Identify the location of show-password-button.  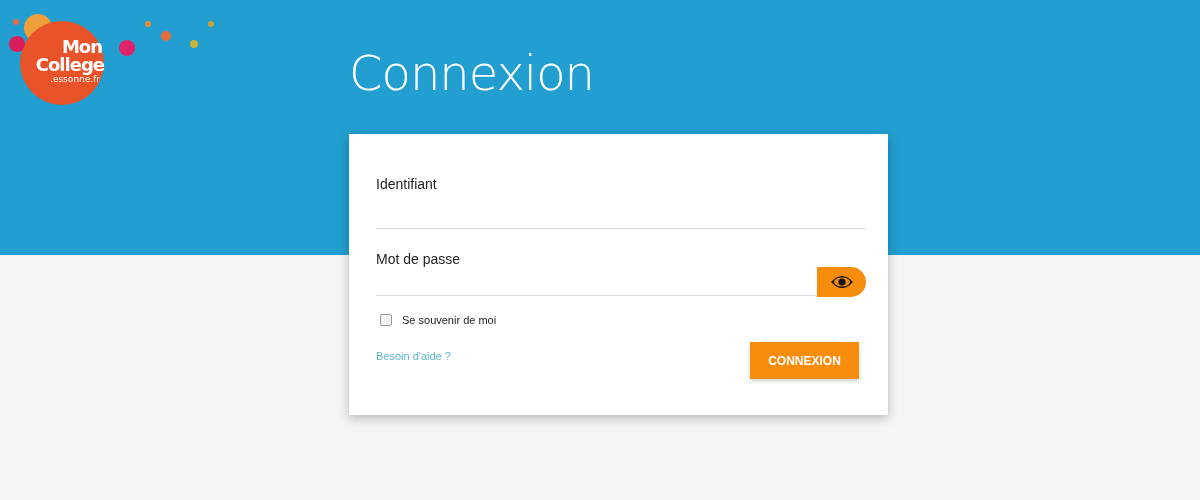
(841, 282).